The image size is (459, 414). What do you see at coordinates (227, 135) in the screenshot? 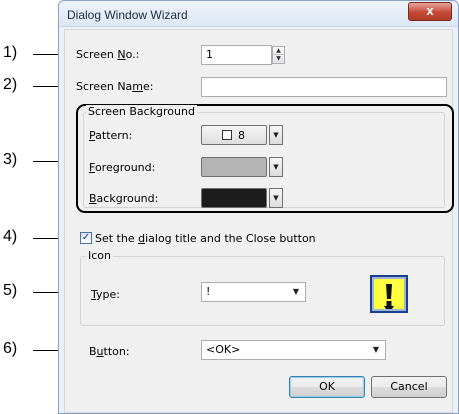
I see `pattern-square-icon` at bounding box center [227, 135].